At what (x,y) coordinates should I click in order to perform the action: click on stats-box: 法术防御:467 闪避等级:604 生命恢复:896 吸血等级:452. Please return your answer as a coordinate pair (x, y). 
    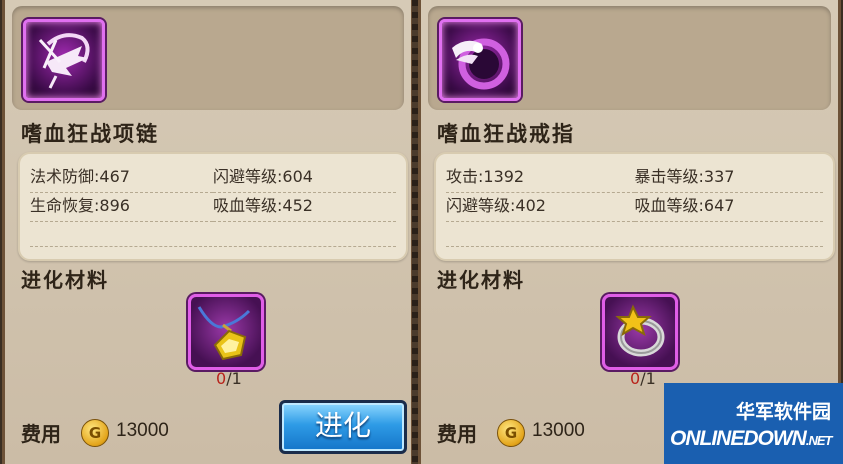
    Looking at the image, I should click on (213, 206).